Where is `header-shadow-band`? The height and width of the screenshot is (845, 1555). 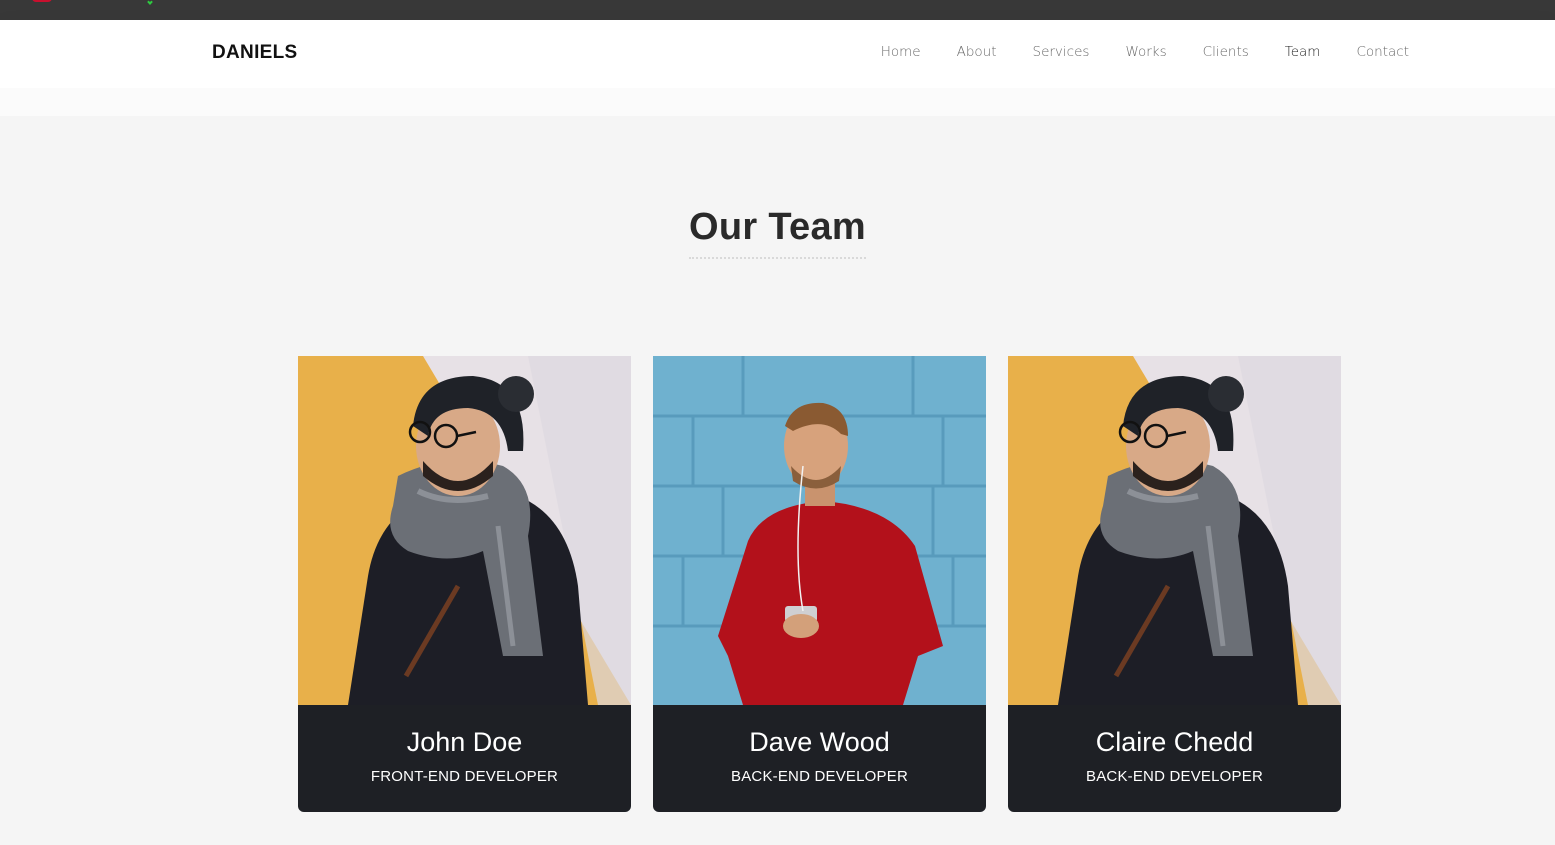
header-shadow-band is located at coordinates (777, 102).